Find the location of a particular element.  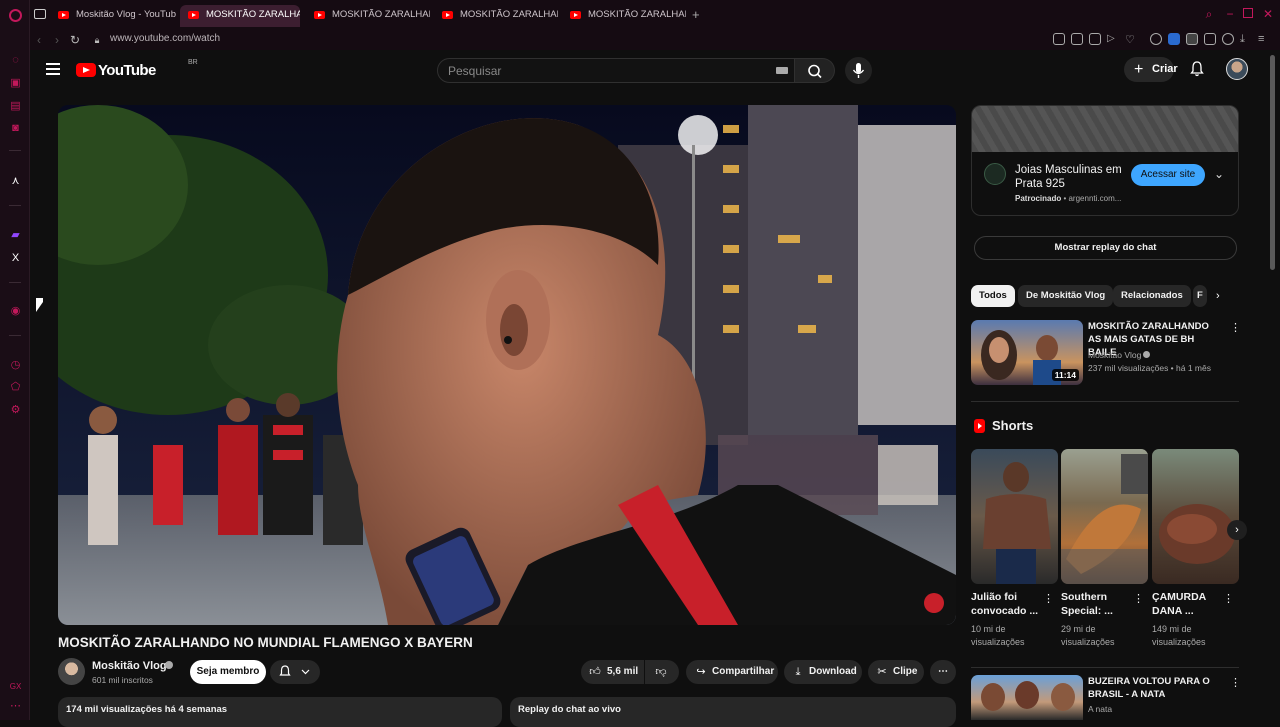

reload-icon: ↻ is located at coordinates (75, 40).